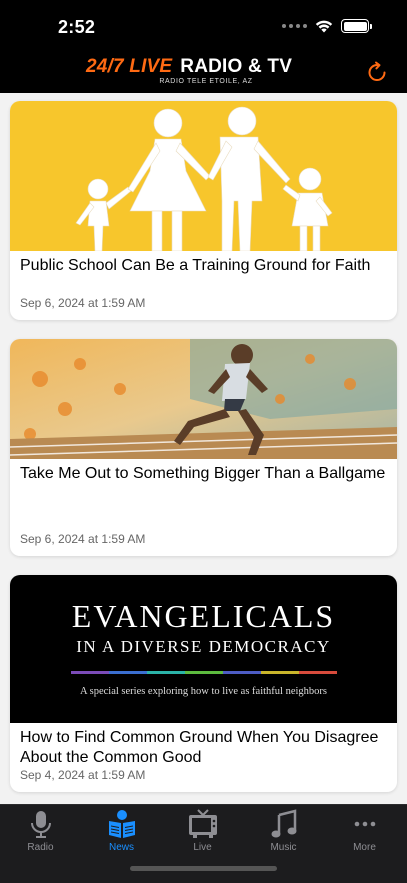  I want to click on music-note-icon, so click(283, 823).